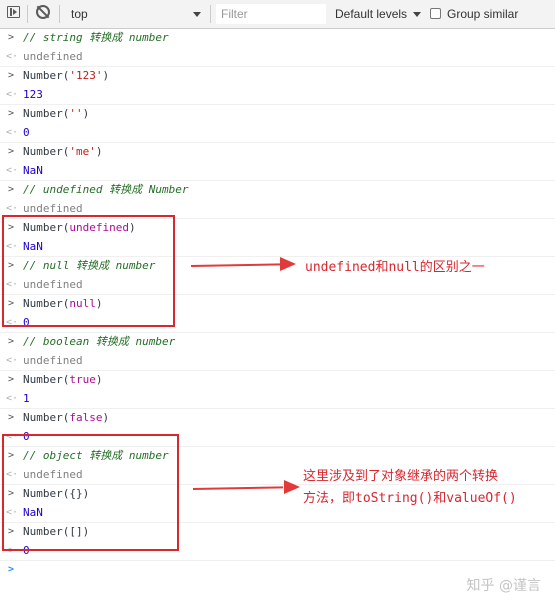 The image size is (555, 605). I want to click on console-input-row: >// boolean 转换成 number, so click(277, 342).